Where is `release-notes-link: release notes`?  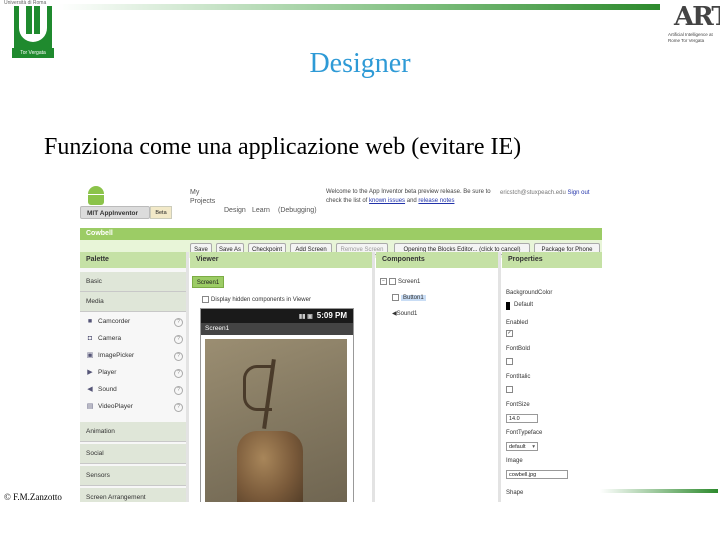 release-notes-link: release notes is located at coordinates (436, 201).